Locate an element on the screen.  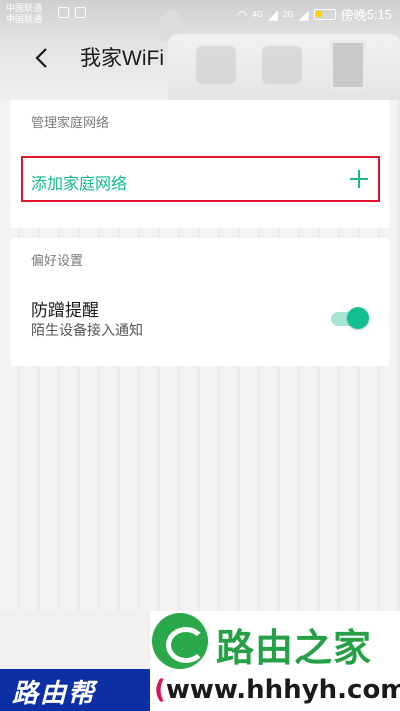
anti-leech-alert-title: 防蹭提醒 is located at coordinates (65, 311).